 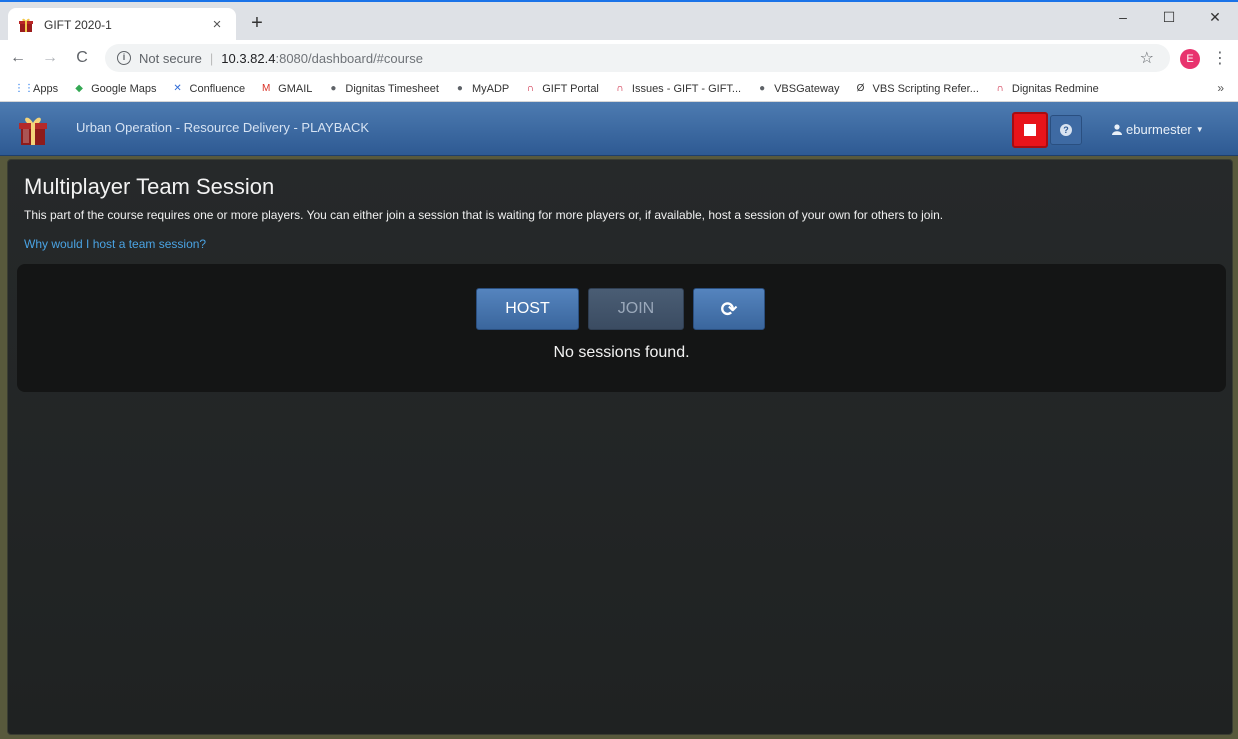 What do you see at coordinates (1220, 58) in the screenshot?
I see `browser-menu-icon: ⋮` at bounding box center [1220, 58].